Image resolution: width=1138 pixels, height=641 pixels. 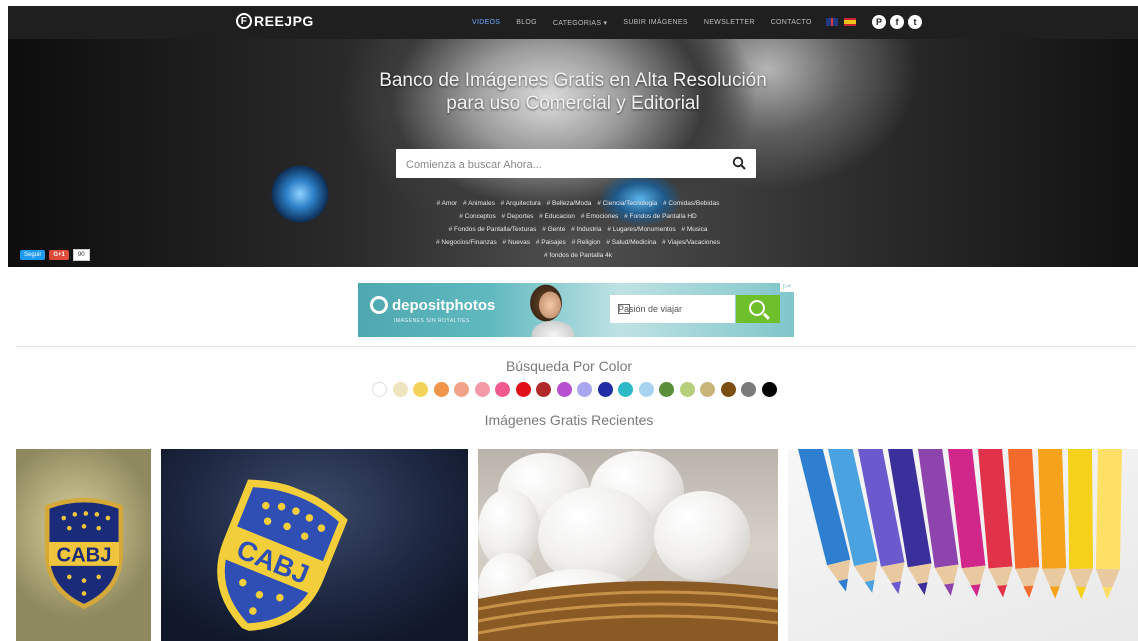 I want to click on boca-crest-icon: CABJ, so click(x=84, y=553).